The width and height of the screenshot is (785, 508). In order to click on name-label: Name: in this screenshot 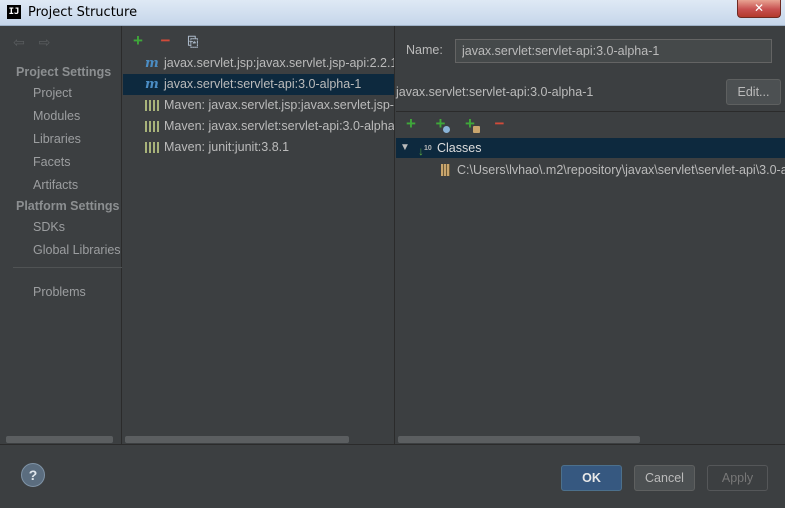, I will do `click(424, 50)`.